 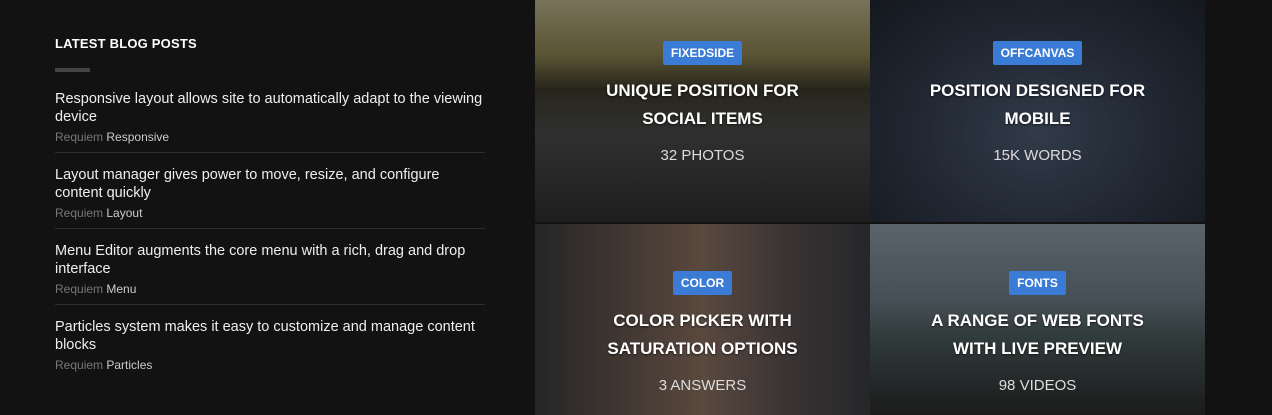 I want to click on post-category: Menu, so click(x=121, y=289).